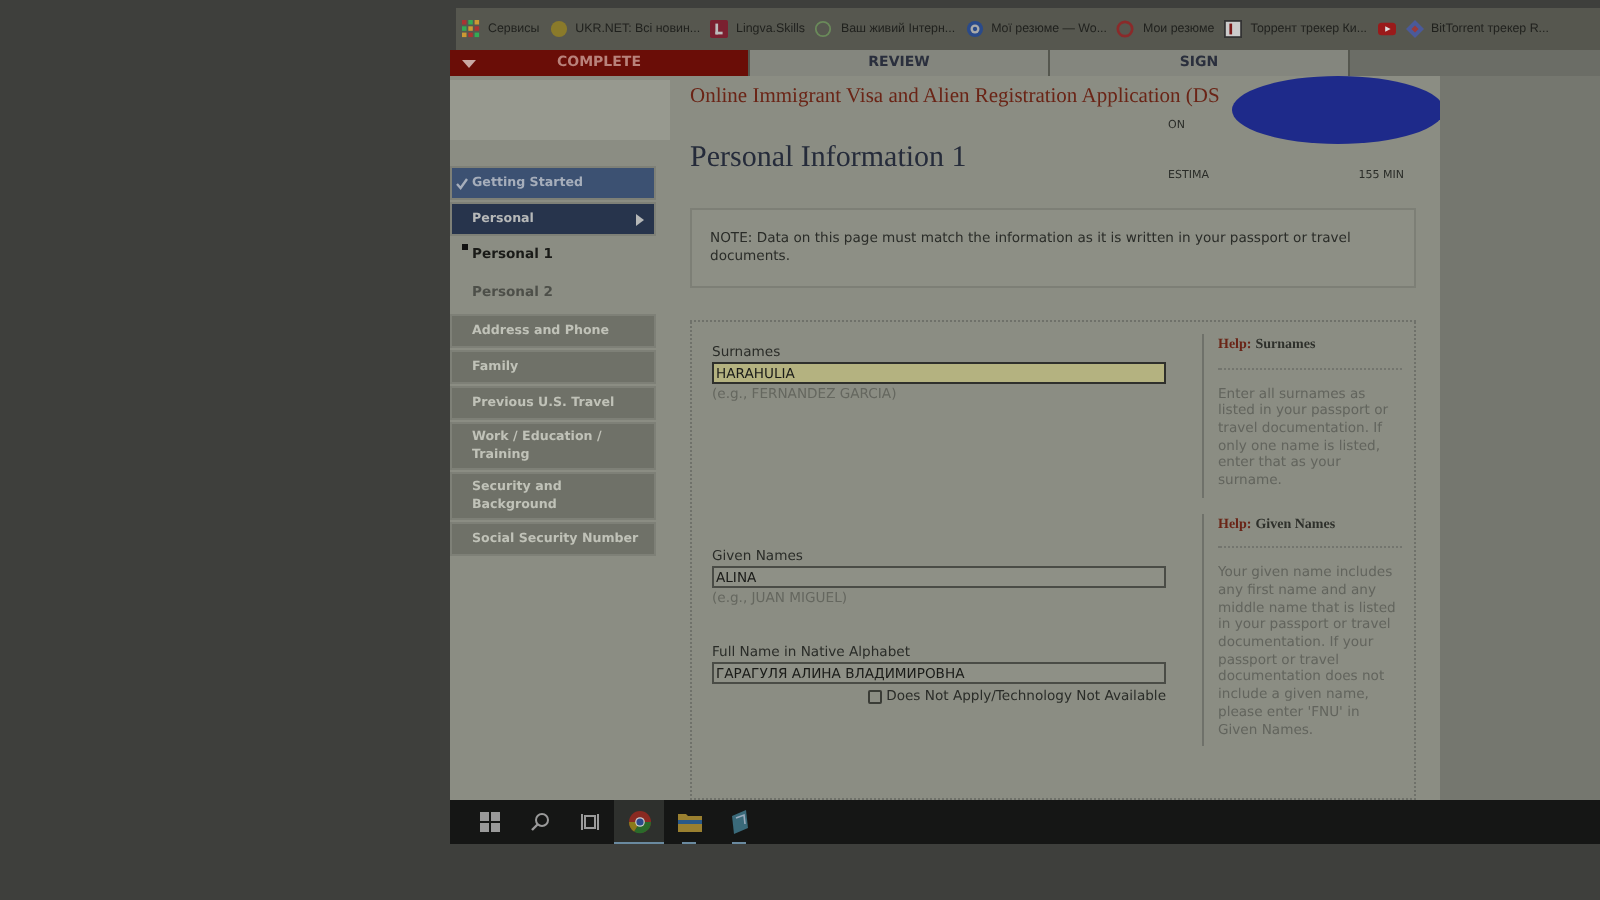 The image size is (1600, 900). What do you see at coordinates (875, 696) in the screenshot?
I see `checkbox` at bounding box center [875, 696].